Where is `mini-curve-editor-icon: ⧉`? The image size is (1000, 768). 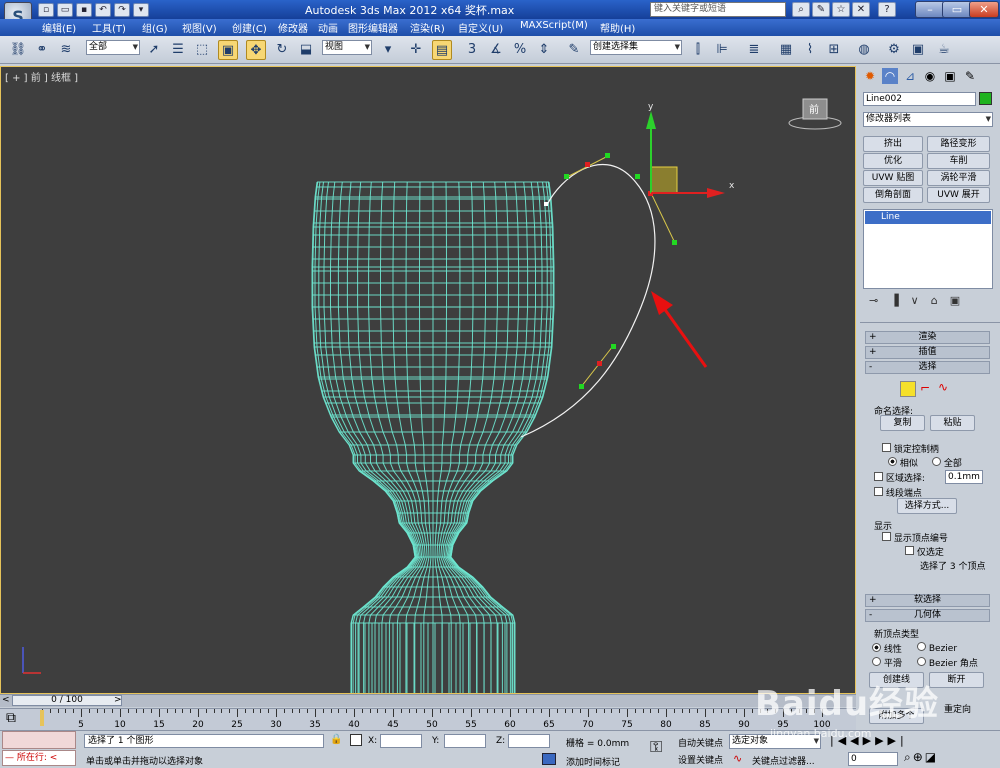
mini-curve-editor-icon: ⧉ is located at coordinates (11, 718).